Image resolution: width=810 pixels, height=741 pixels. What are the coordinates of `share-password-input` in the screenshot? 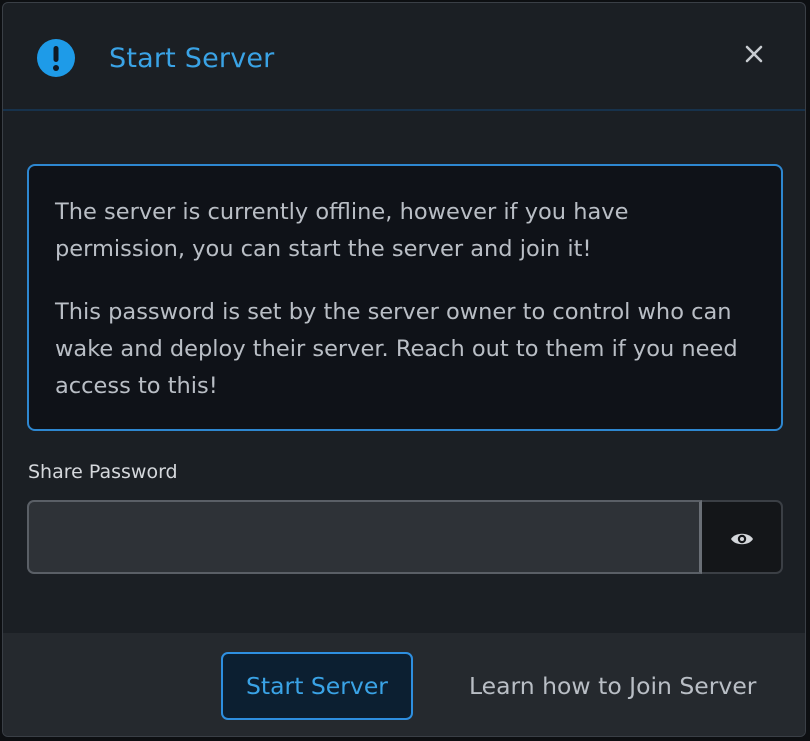 It's located at (364, 537).